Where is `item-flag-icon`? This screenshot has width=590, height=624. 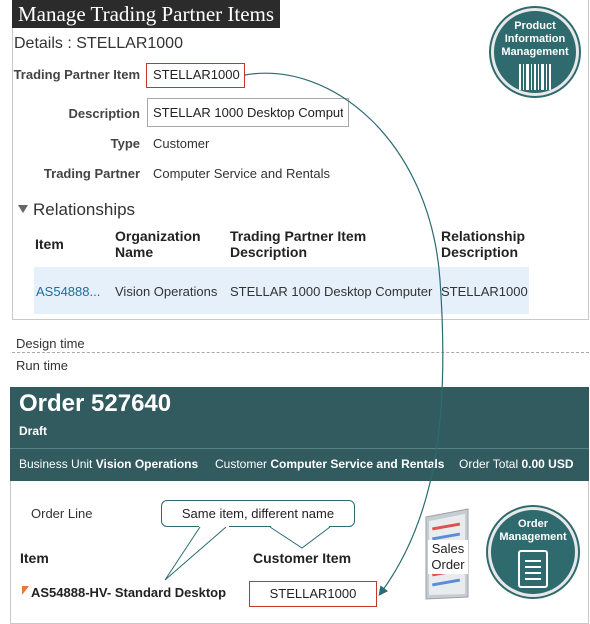 item-flag-icon is located at coordinates (25, 590).